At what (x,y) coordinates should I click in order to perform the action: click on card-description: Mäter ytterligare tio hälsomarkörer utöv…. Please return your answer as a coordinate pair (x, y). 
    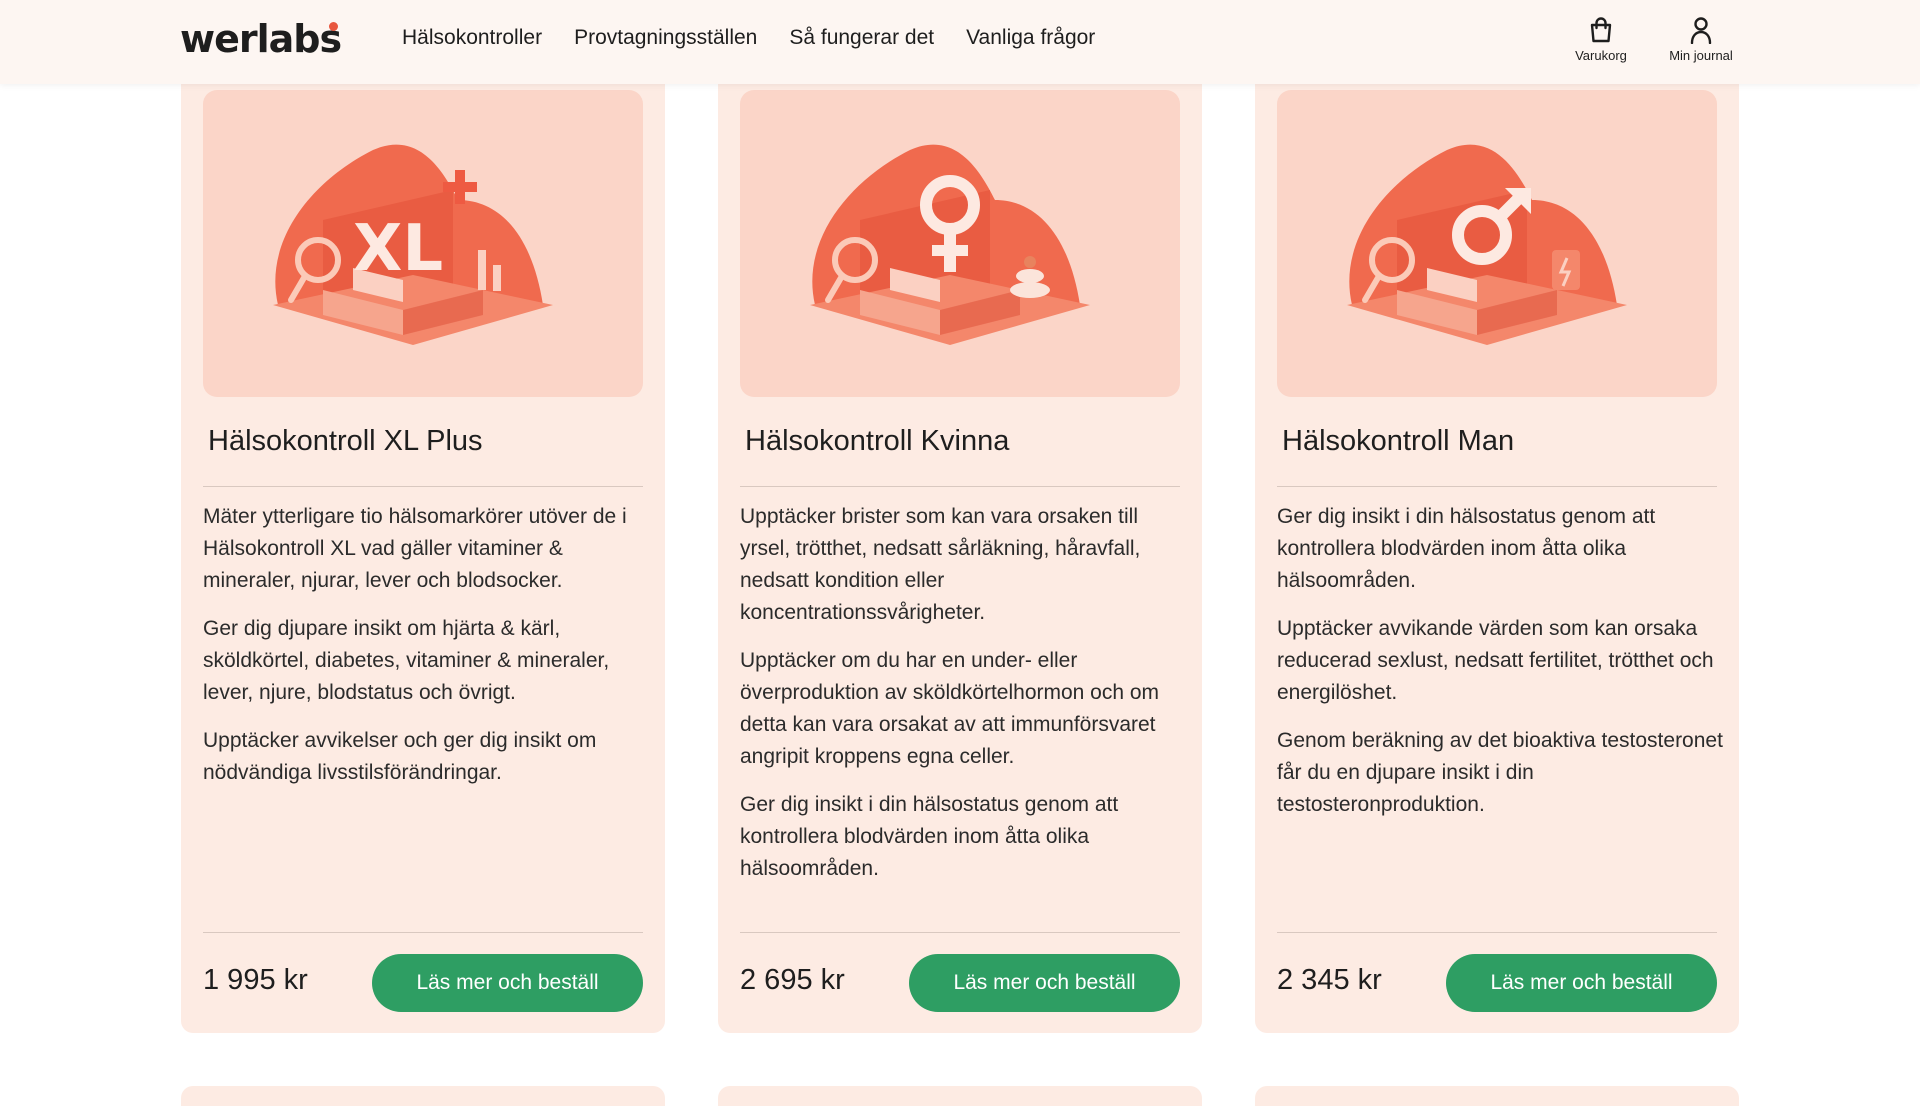
    Looking at the image, I should click on (426, 653).